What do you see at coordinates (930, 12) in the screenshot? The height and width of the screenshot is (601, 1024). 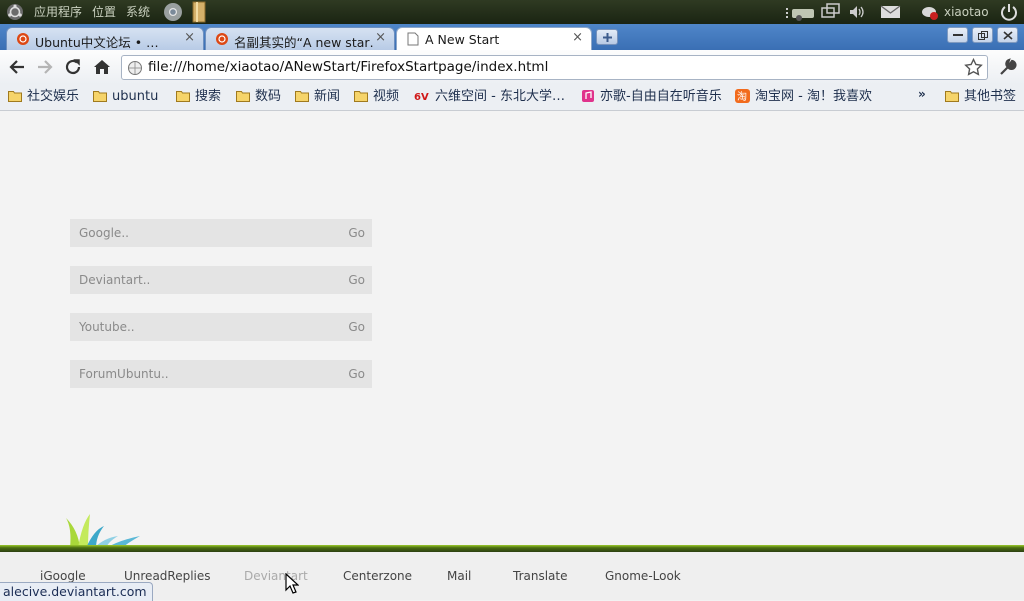 I see `user-status-icon` at bounding box center [930, 12].